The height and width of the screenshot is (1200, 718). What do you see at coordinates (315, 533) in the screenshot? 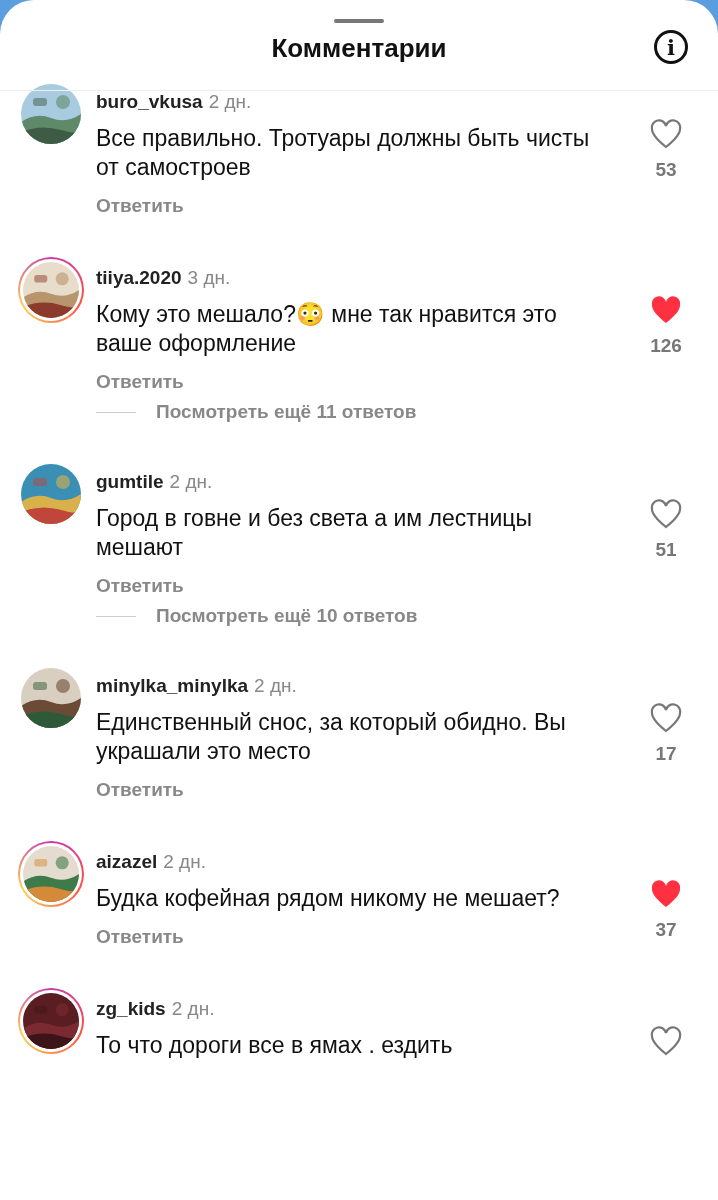
I see `comment-text: Город в говне и без света а им лестницы мешают` at bounding box center [315, 533].